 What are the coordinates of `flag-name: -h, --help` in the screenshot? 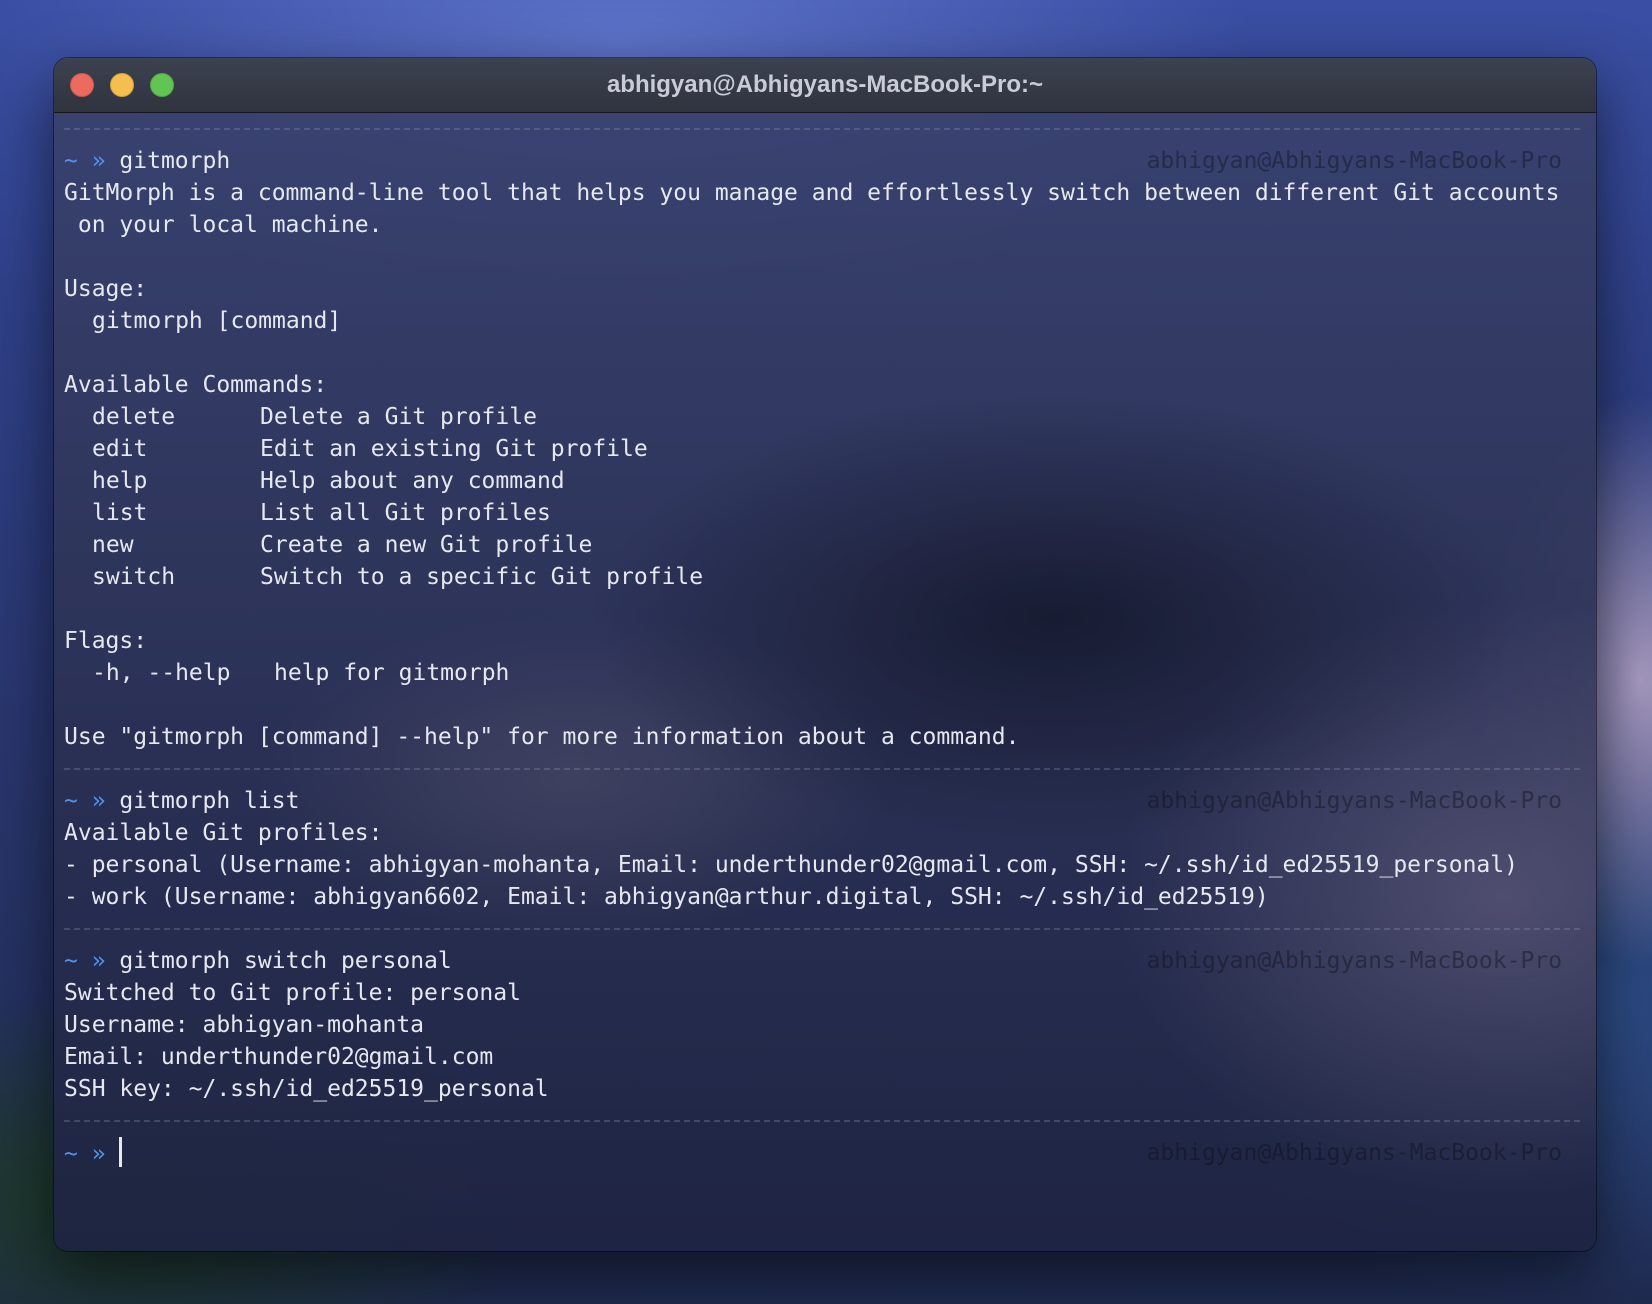 It's located at (161, 673).